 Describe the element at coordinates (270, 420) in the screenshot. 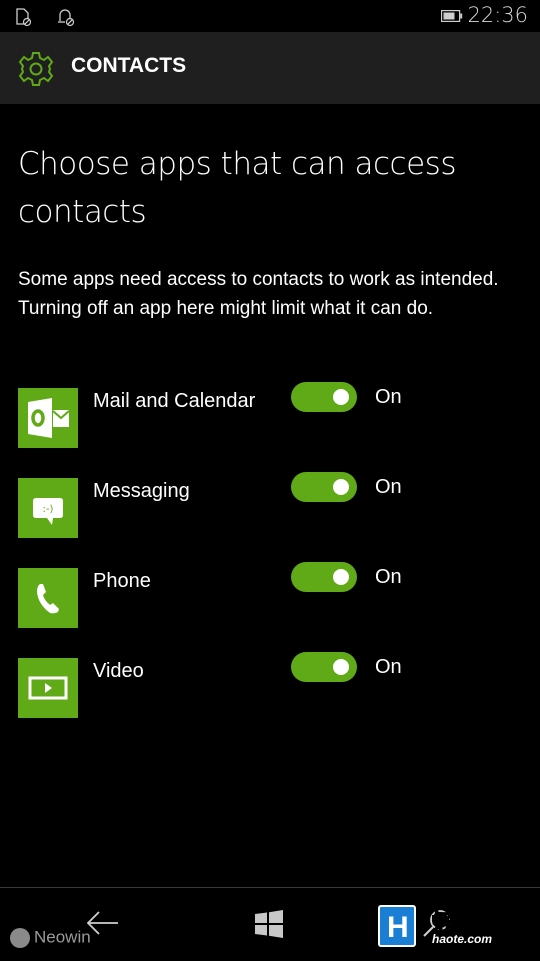

I see `app-row-mail-and-calendar: Mail and Calendar On` at that location.